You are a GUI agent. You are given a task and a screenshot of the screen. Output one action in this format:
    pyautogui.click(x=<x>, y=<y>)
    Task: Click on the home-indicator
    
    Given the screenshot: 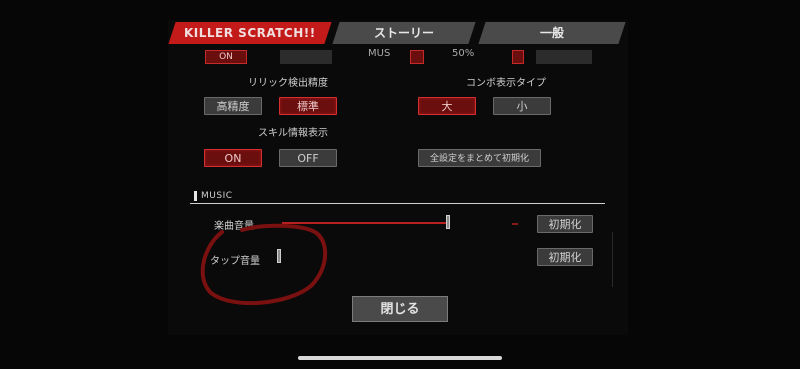 What is the action you would take?
    pyautogui.click(x=400, y=358)
    